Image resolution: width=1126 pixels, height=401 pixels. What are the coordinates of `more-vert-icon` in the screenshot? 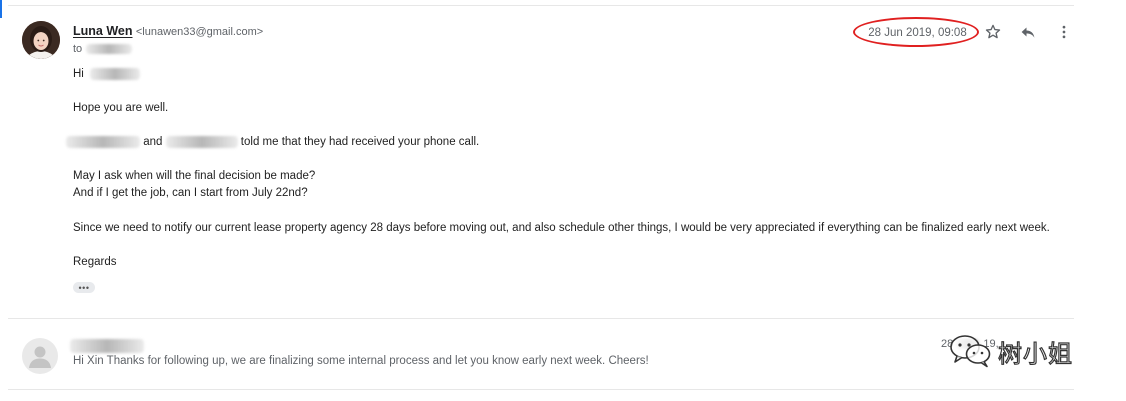 It's located at (1064, 32).